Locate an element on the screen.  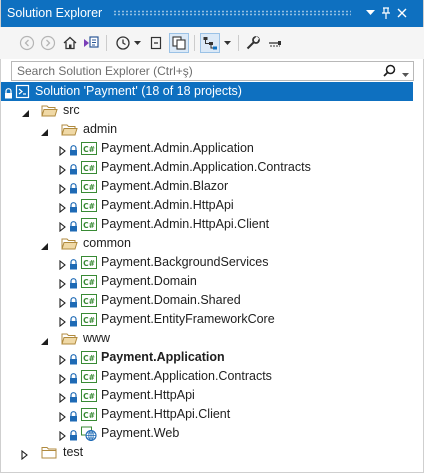
switch-views-icon is located at coordinates (92, 43).